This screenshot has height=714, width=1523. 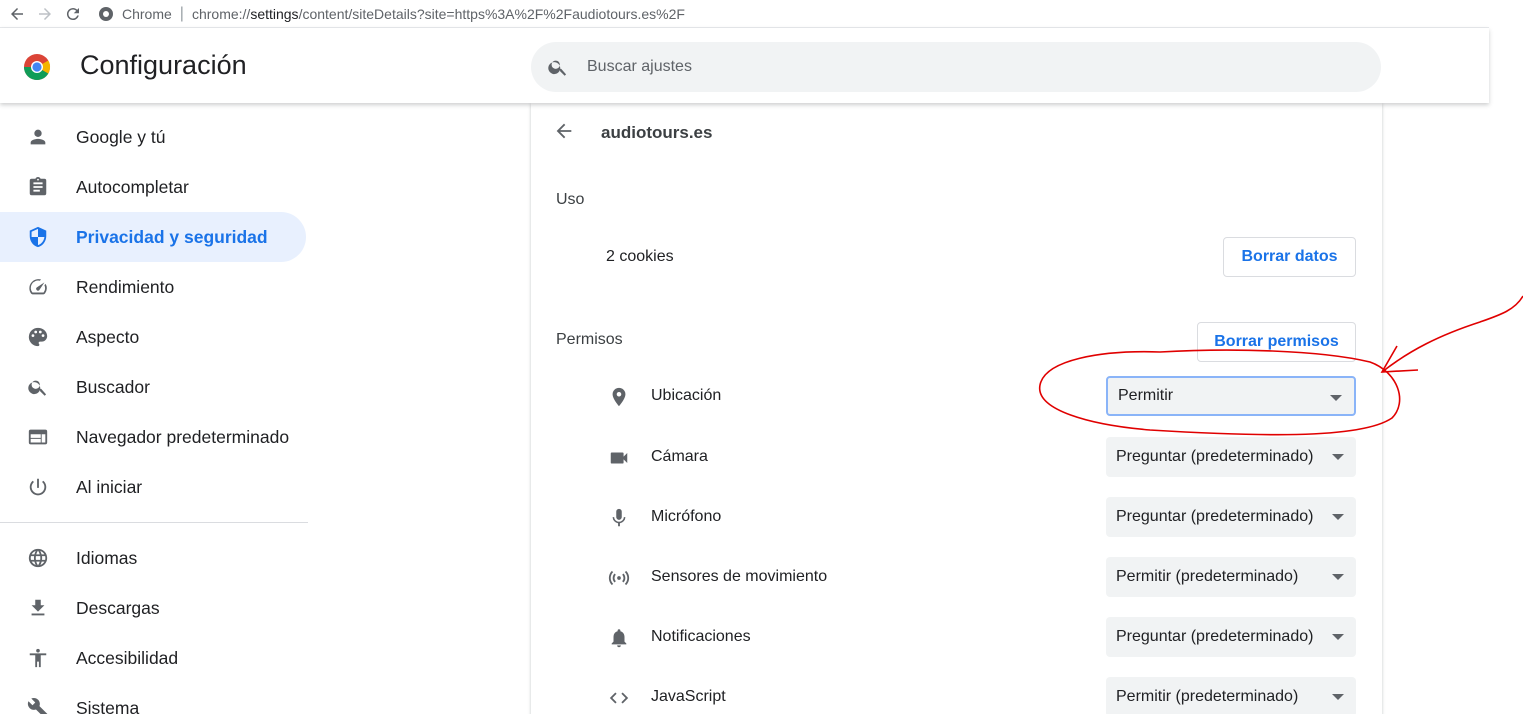 What do you see at coordinates (38, 558) in the screenshot?
I see `globe-icon` at bounding box center [38, 558].